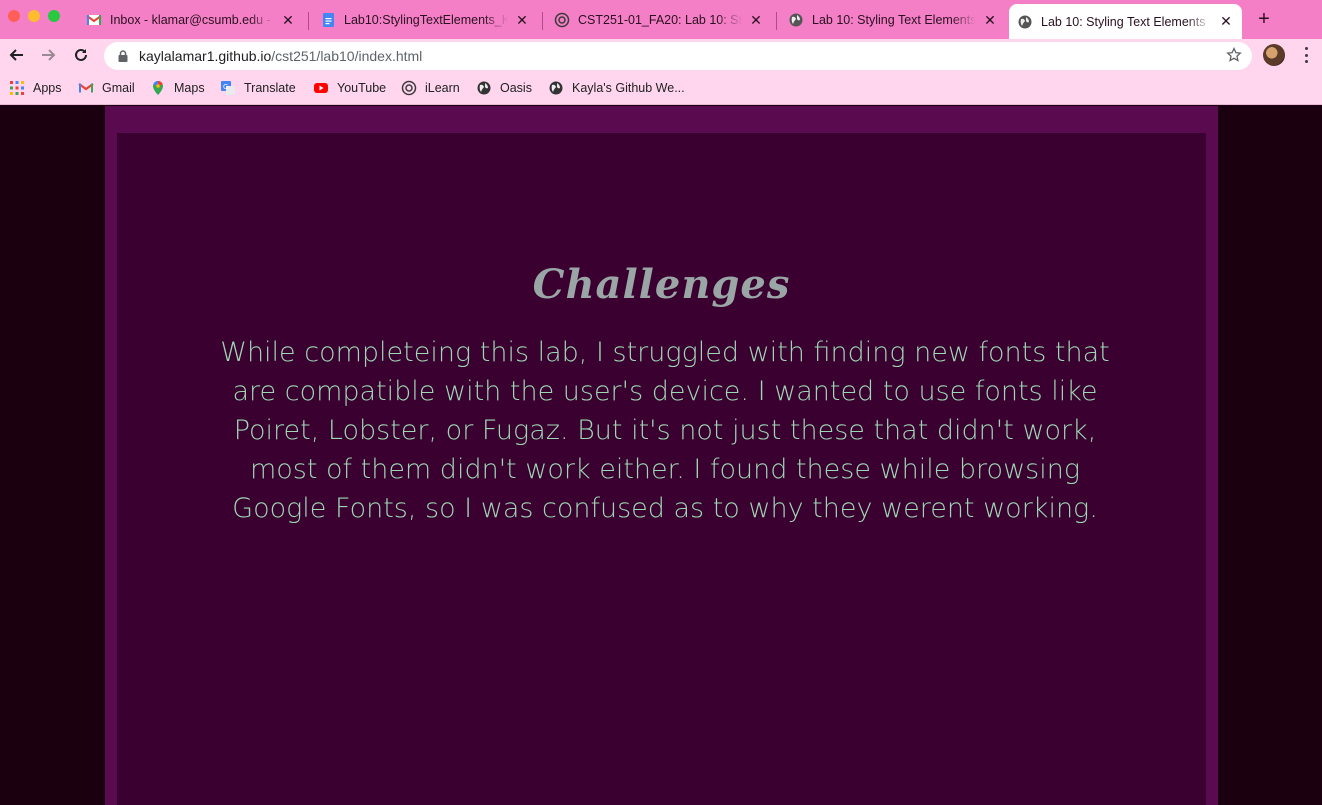  I want to click on forward-arrow-icon, so click(49, 55).